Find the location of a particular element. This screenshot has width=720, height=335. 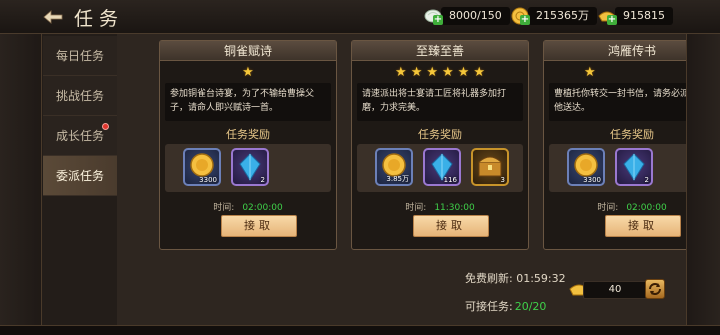

star-rating: ★ ★ ★ ★ ★ ★ is located at coordinates (440, 72).